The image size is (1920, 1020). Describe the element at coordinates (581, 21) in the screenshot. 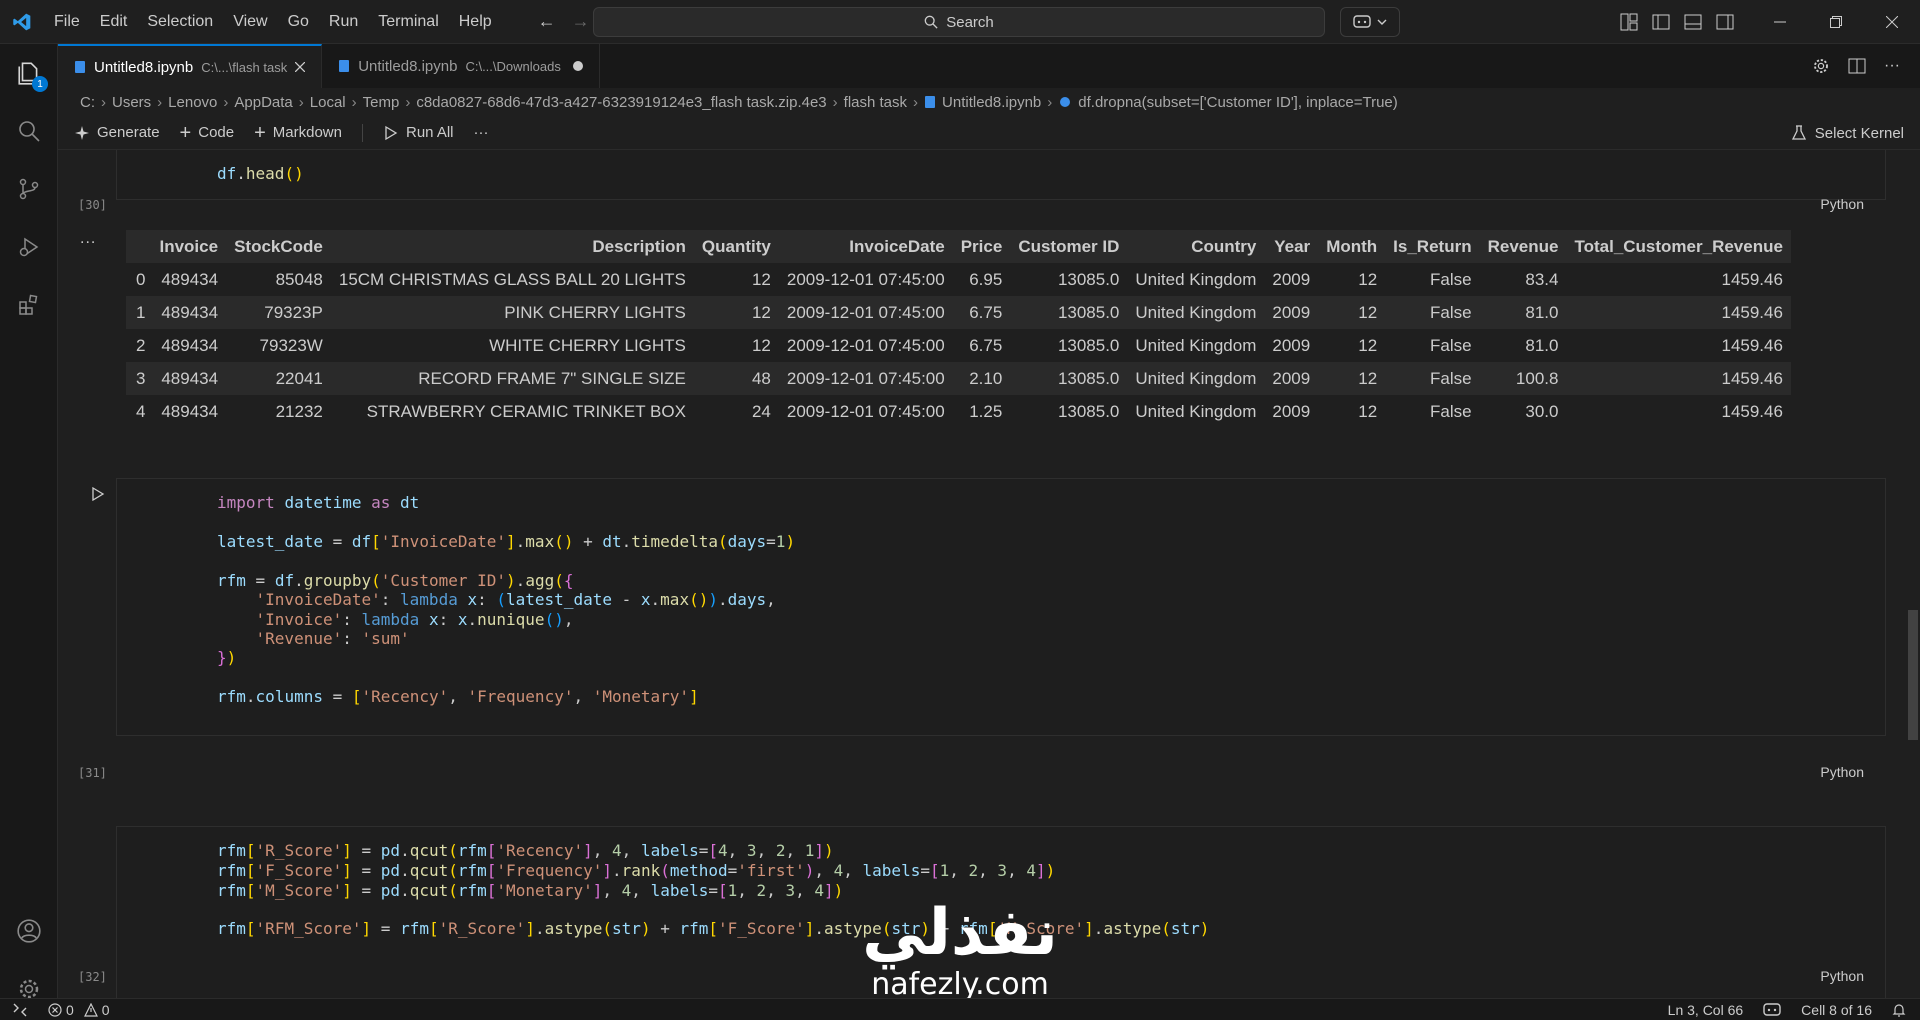

I see `forward-arrow-icon: →` at that location.